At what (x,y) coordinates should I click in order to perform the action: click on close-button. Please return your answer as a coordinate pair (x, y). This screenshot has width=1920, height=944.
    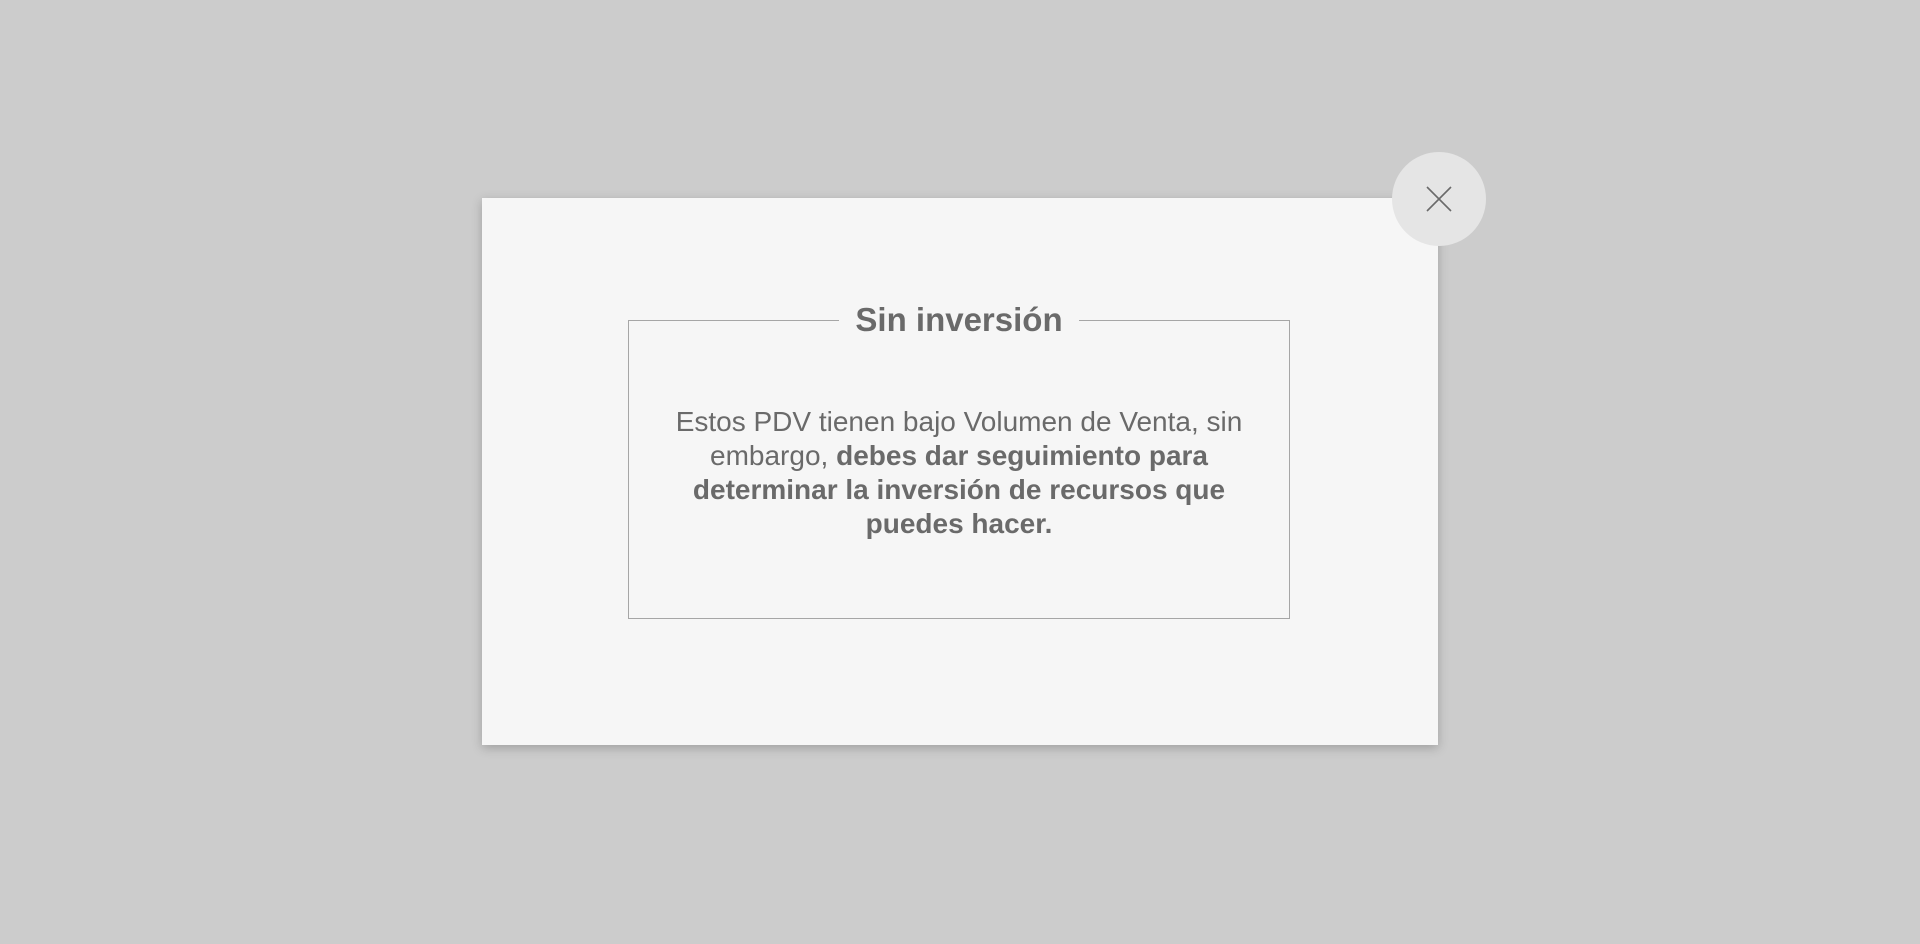
    Looking at the image, I should click on (1439, 199).